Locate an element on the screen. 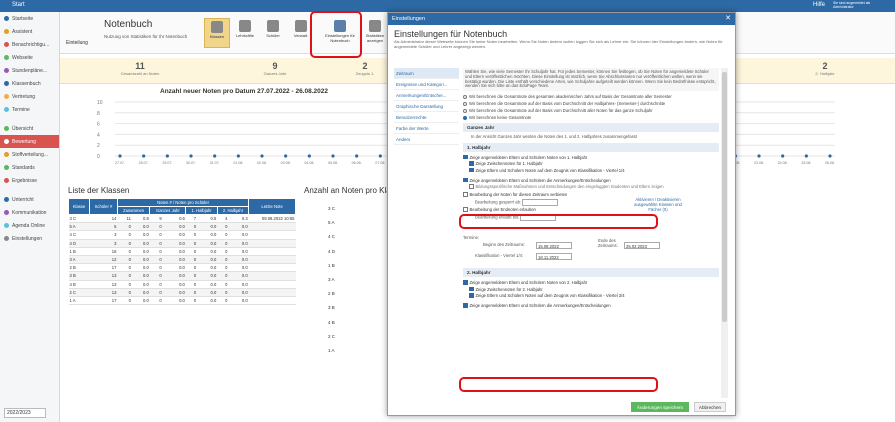  table-row: 4 D 3 0 0.0 0 0.0 0 0.0 0 0.0 is located at coordinates (182, 243).